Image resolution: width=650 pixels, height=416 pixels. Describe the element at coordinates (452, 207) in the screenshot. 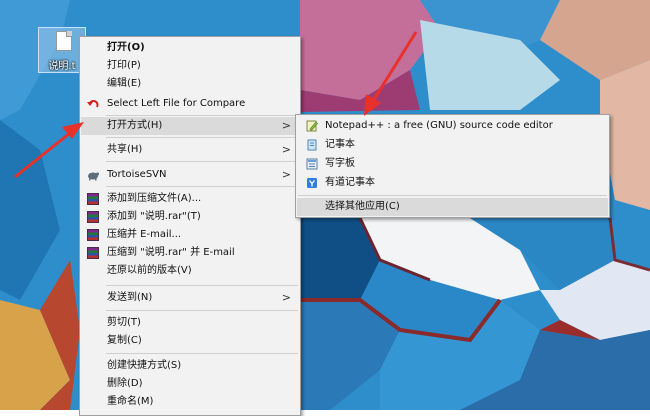

I see `submenu-item-choose-another-app: 选择其他应用(C)` at that location.